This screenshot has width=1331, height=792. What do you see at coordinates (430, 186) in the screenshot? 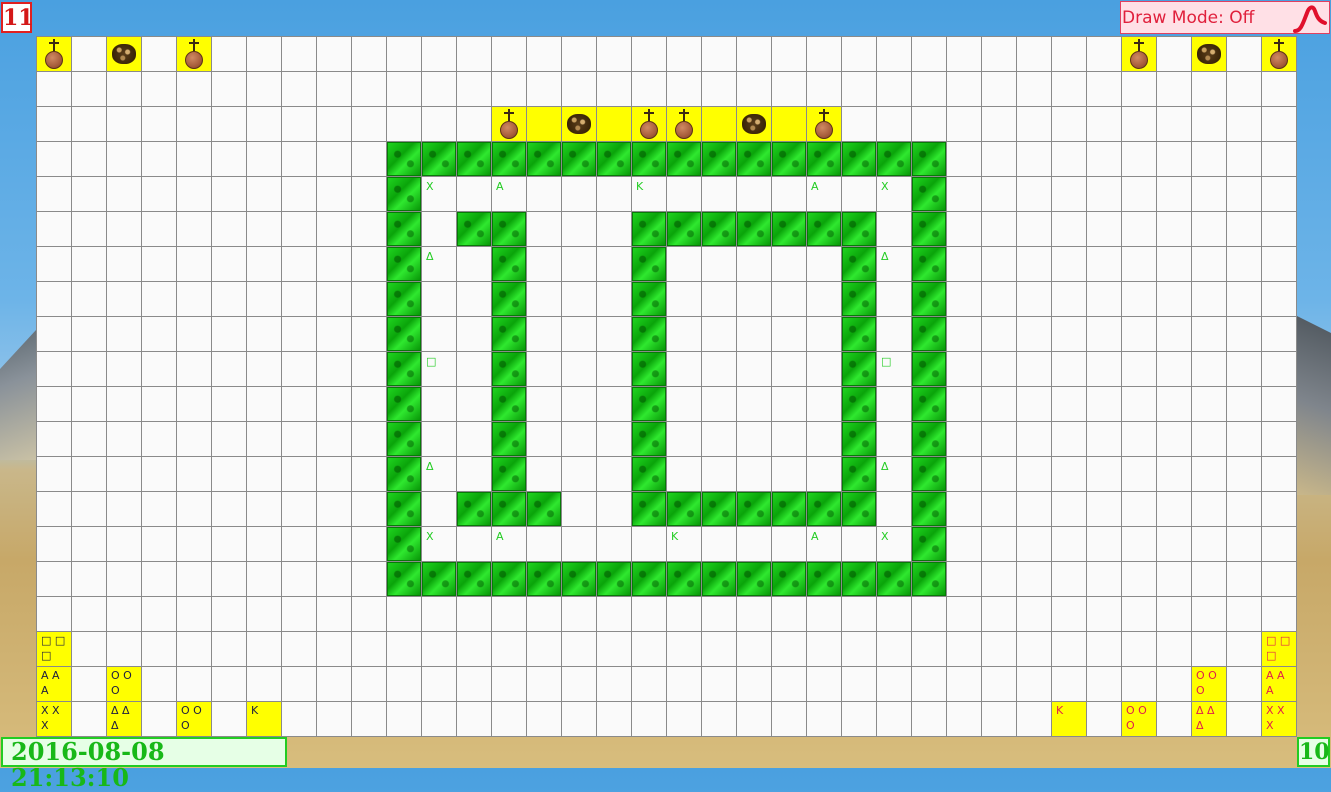
I see `cell-label: X` at bounding box center [430, 186].